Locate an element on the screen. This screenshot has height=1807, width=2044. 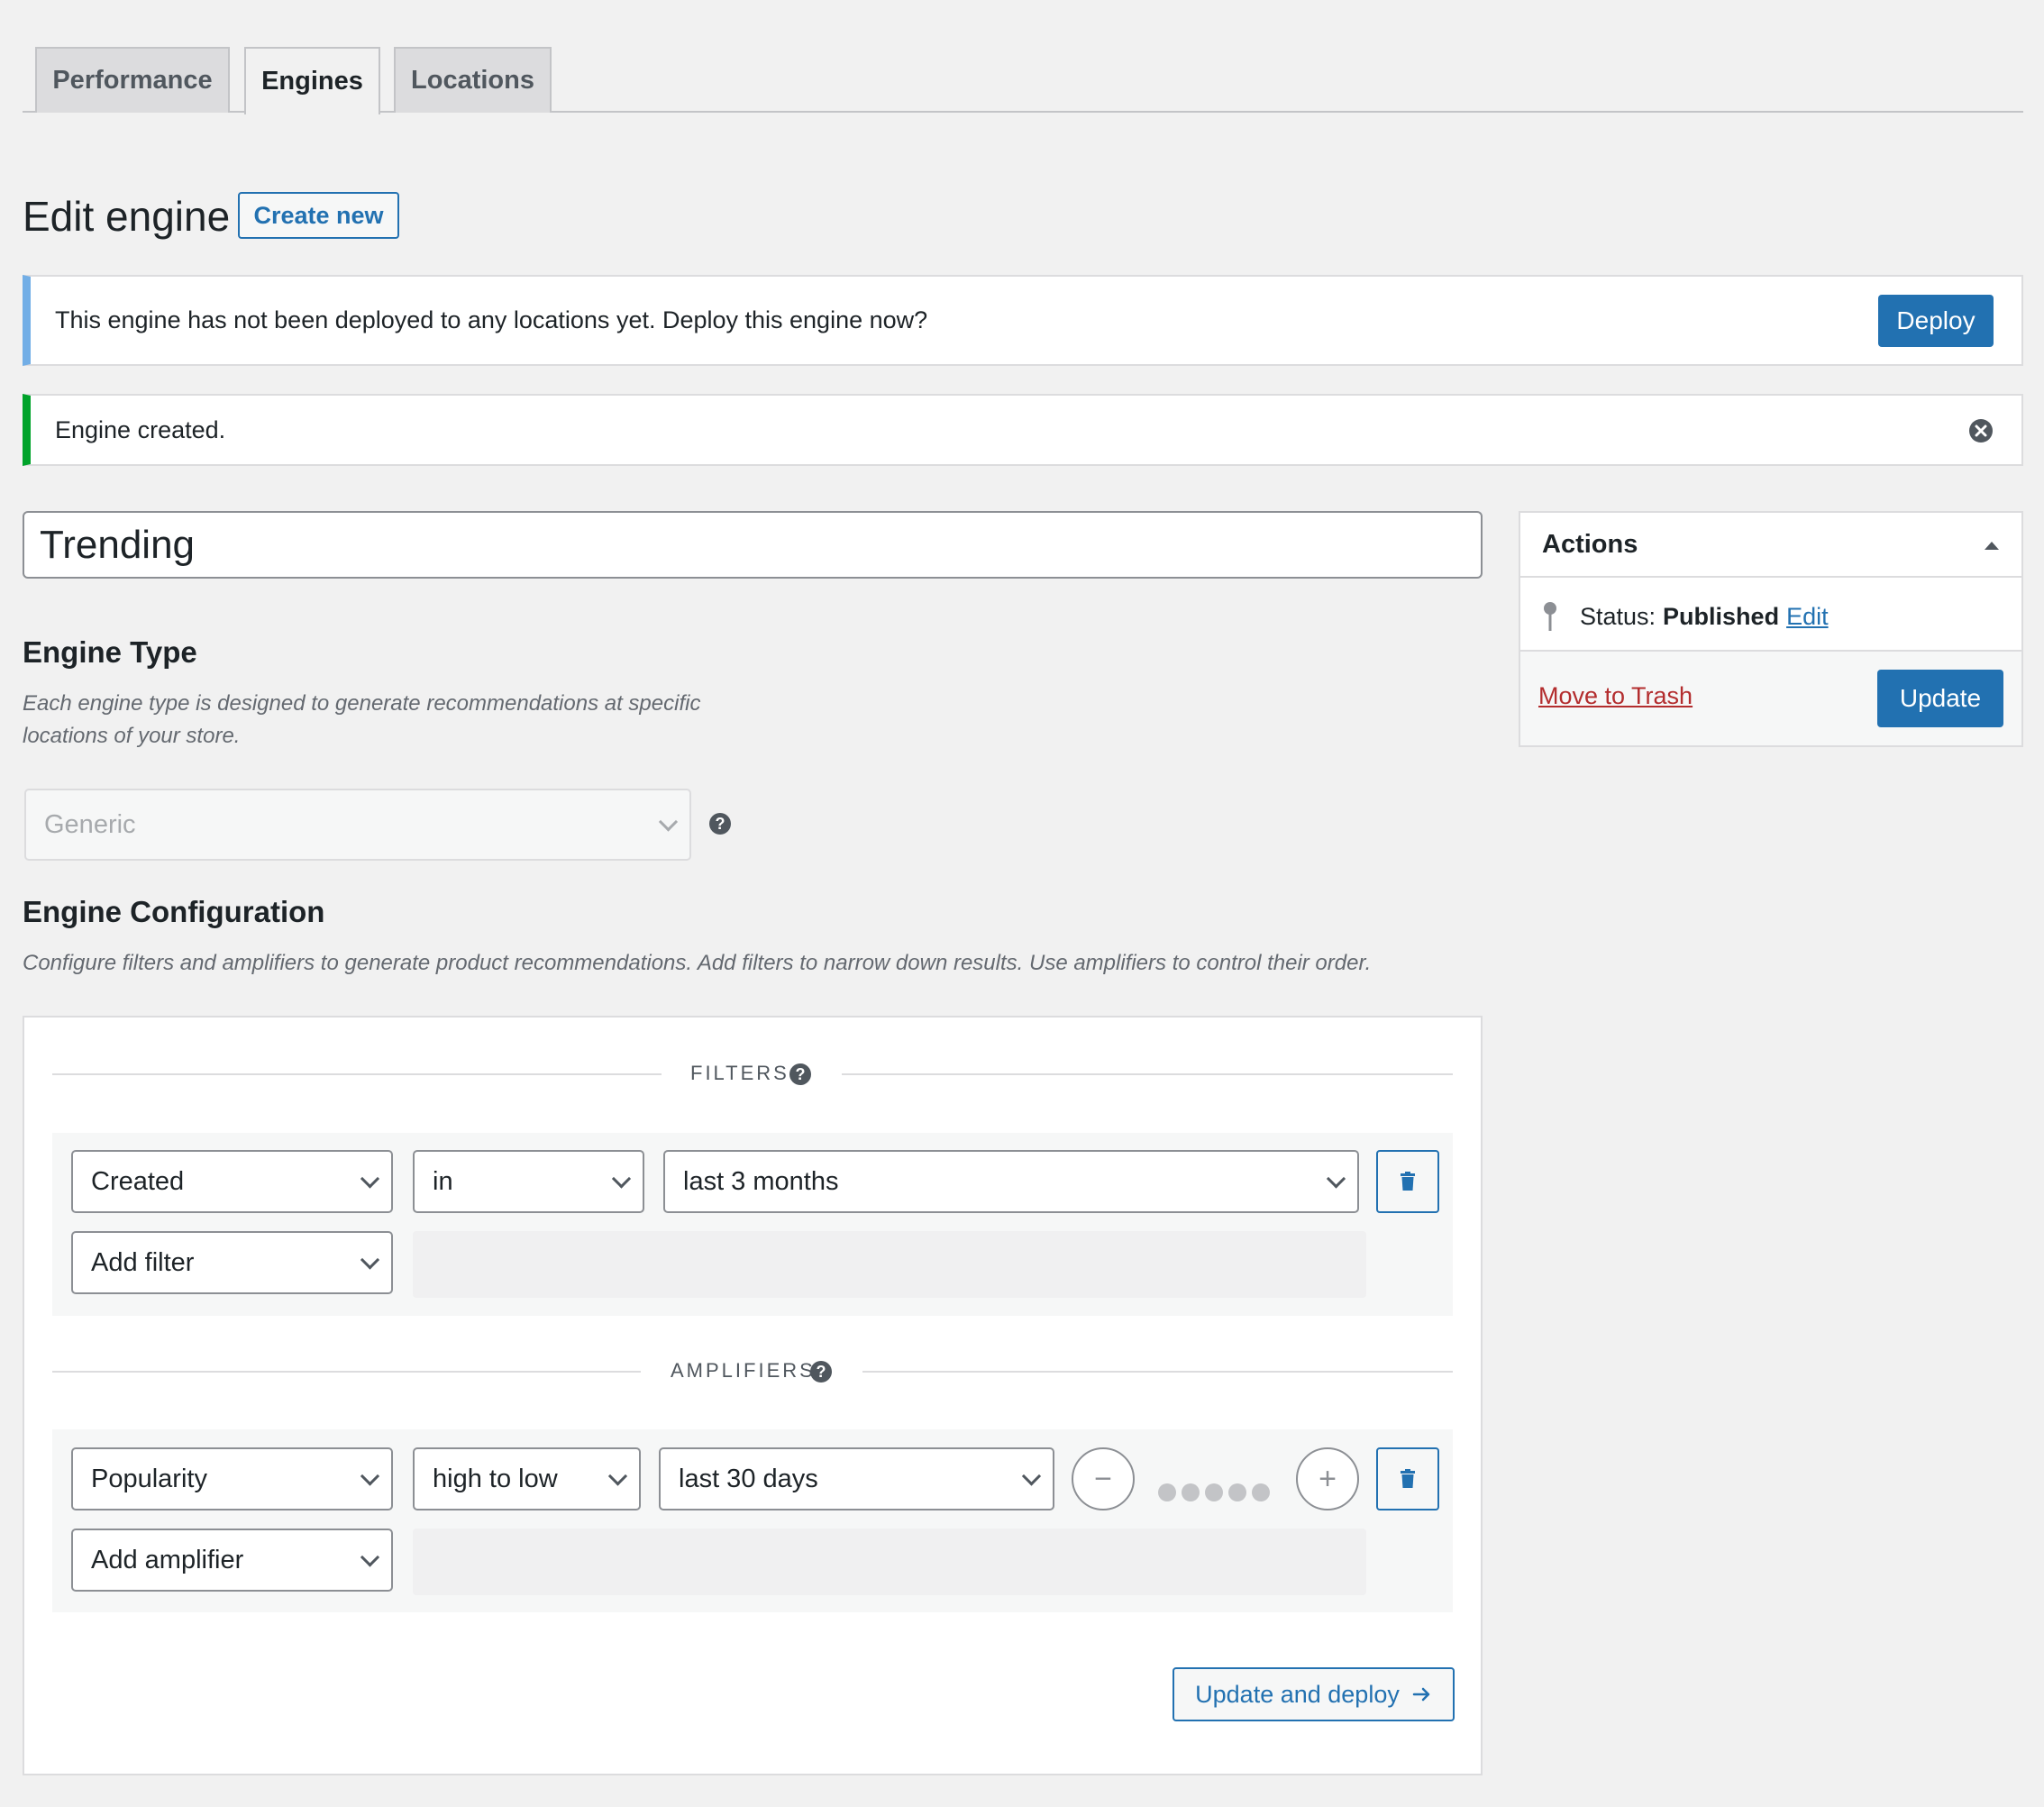
actions-heading: Actions is located at coordinates (1590, 544).